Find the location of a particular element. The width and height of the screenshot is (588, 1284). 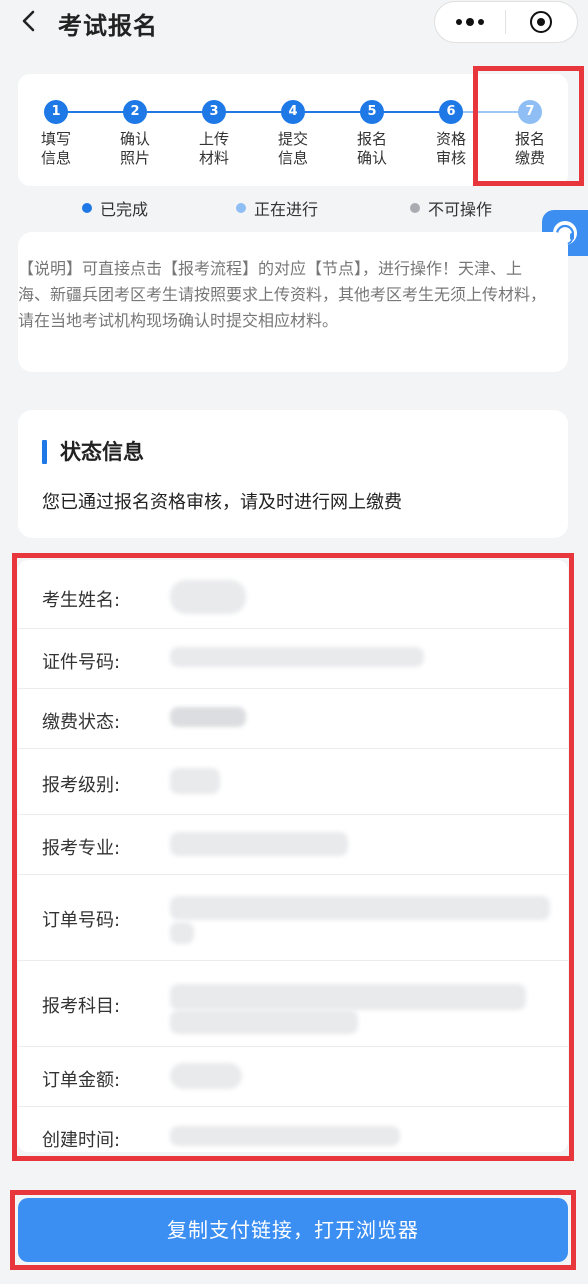

step-qualification-review: 6 资格 审核 is located at coordinates (451, 134).